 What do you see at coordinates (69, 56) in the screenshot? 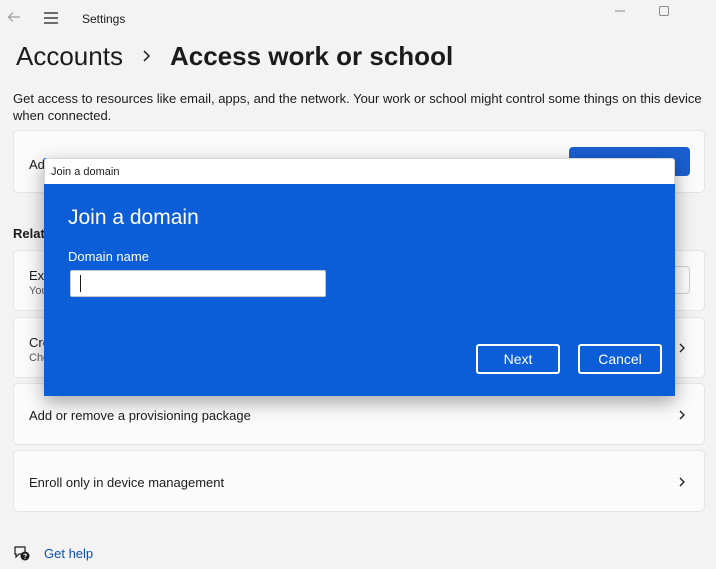
I see `breadcrumb-accounts: Accounts` at bounding box center [69, 56].